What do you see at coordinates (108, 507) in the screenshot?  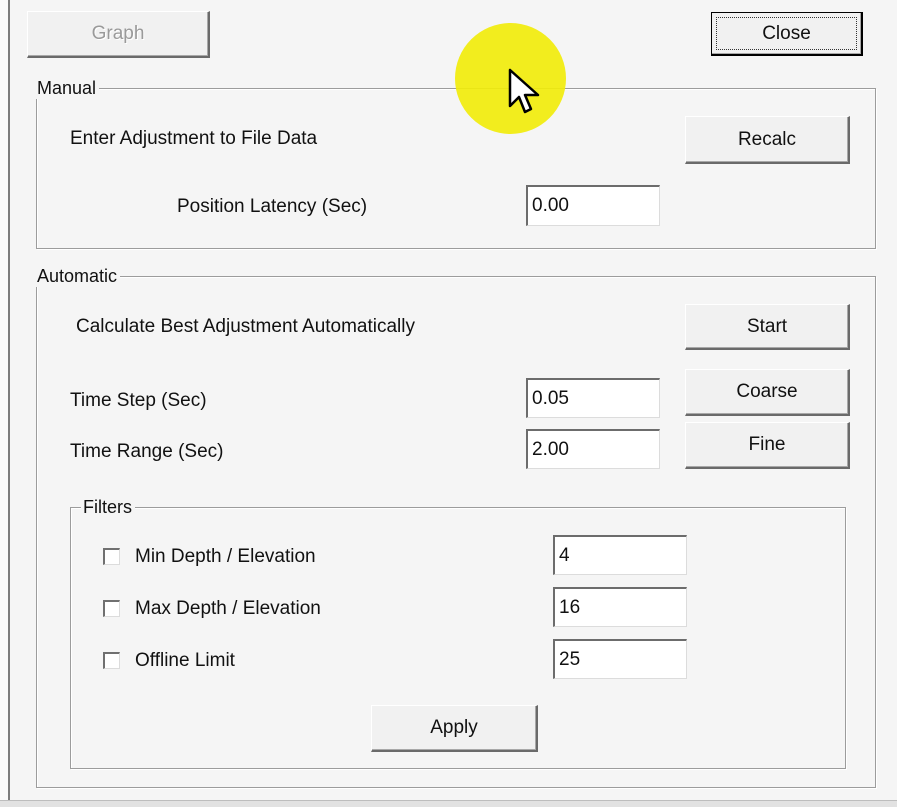 I see `filters-group-title: Filters` at bounding box center [108, 507].